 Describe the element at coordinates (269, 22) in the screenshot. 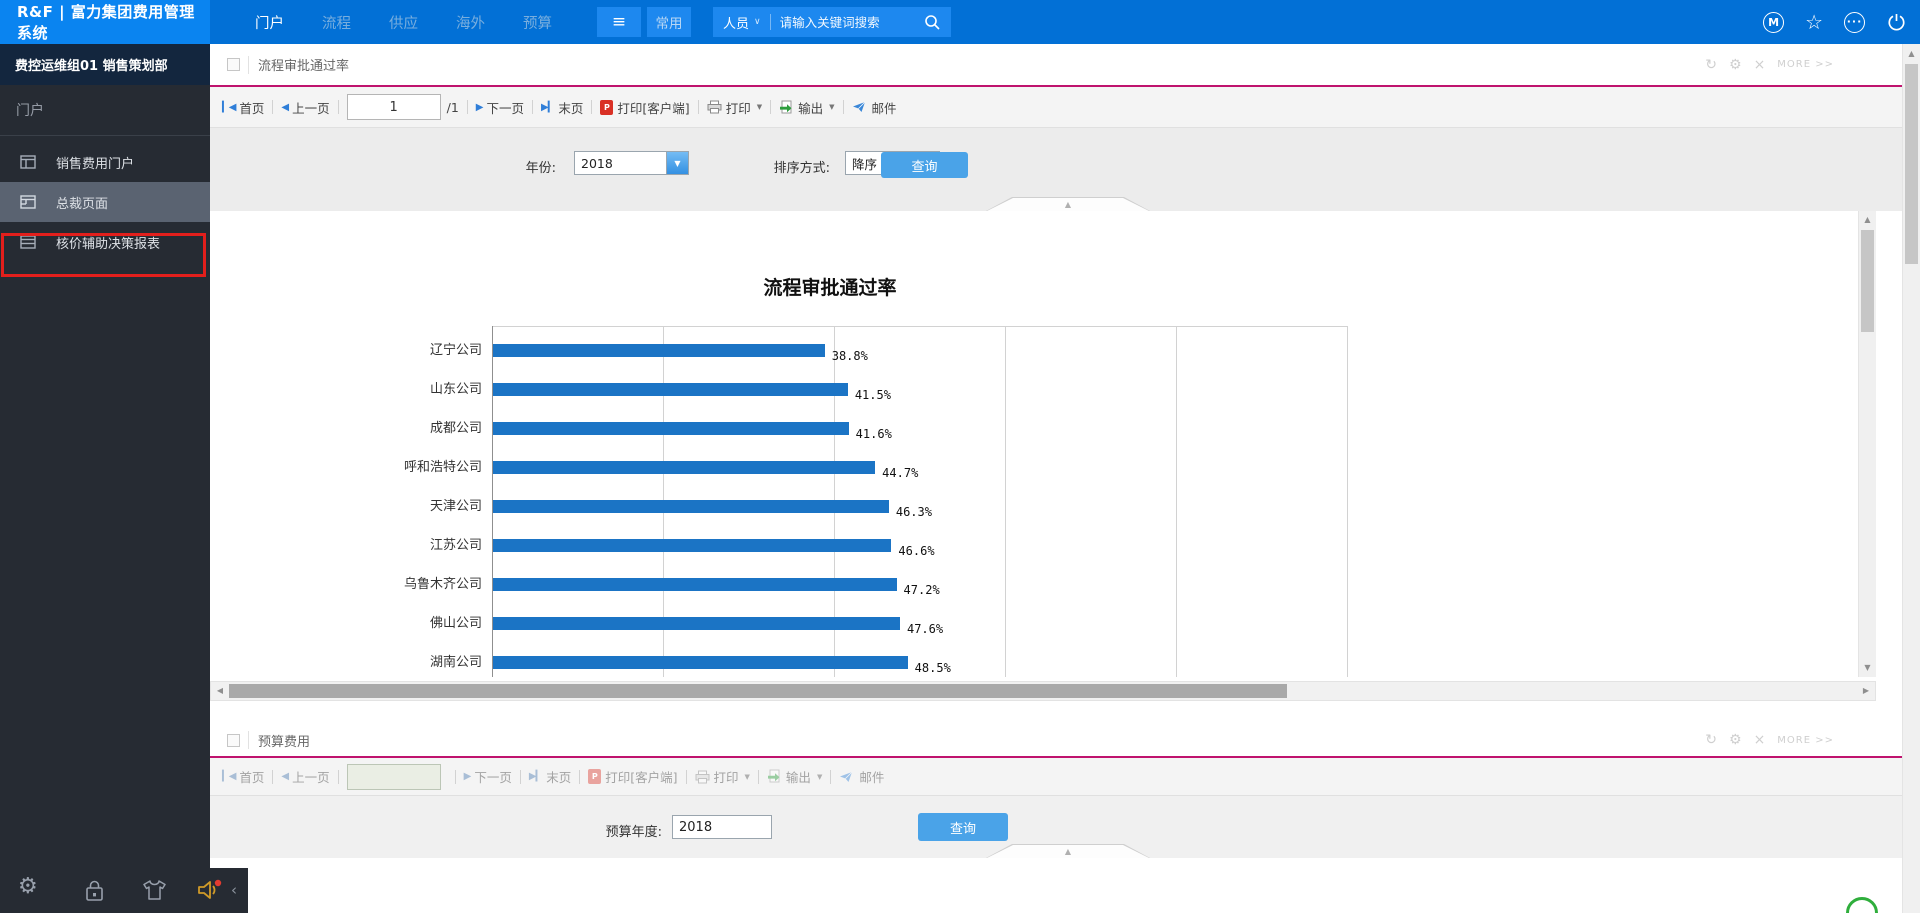

I see `nav-item-0: 门户` at that location.